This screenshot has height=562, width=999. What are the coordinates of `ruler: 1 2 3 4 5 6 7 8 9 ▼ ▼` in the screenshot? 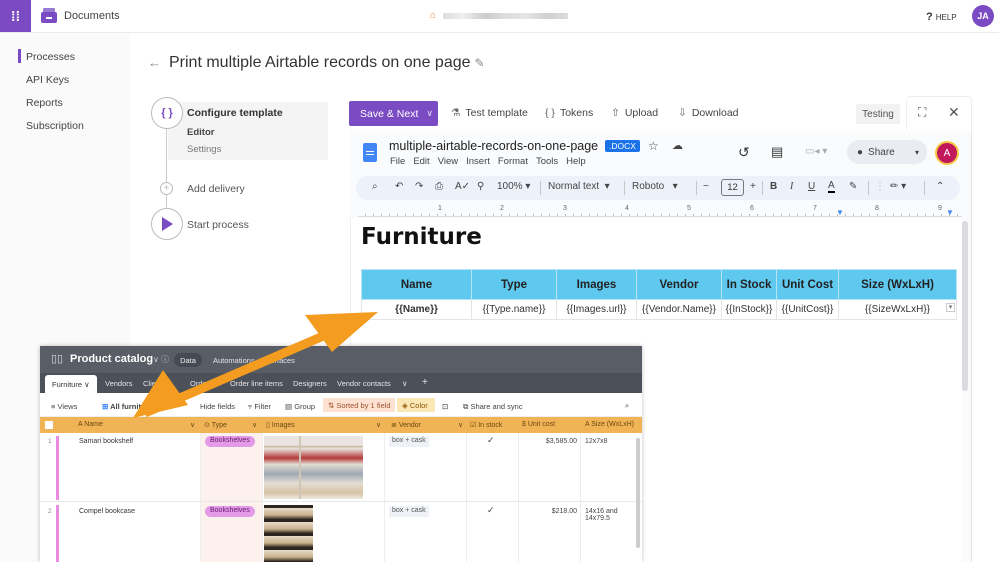 It's located at (660, 211).